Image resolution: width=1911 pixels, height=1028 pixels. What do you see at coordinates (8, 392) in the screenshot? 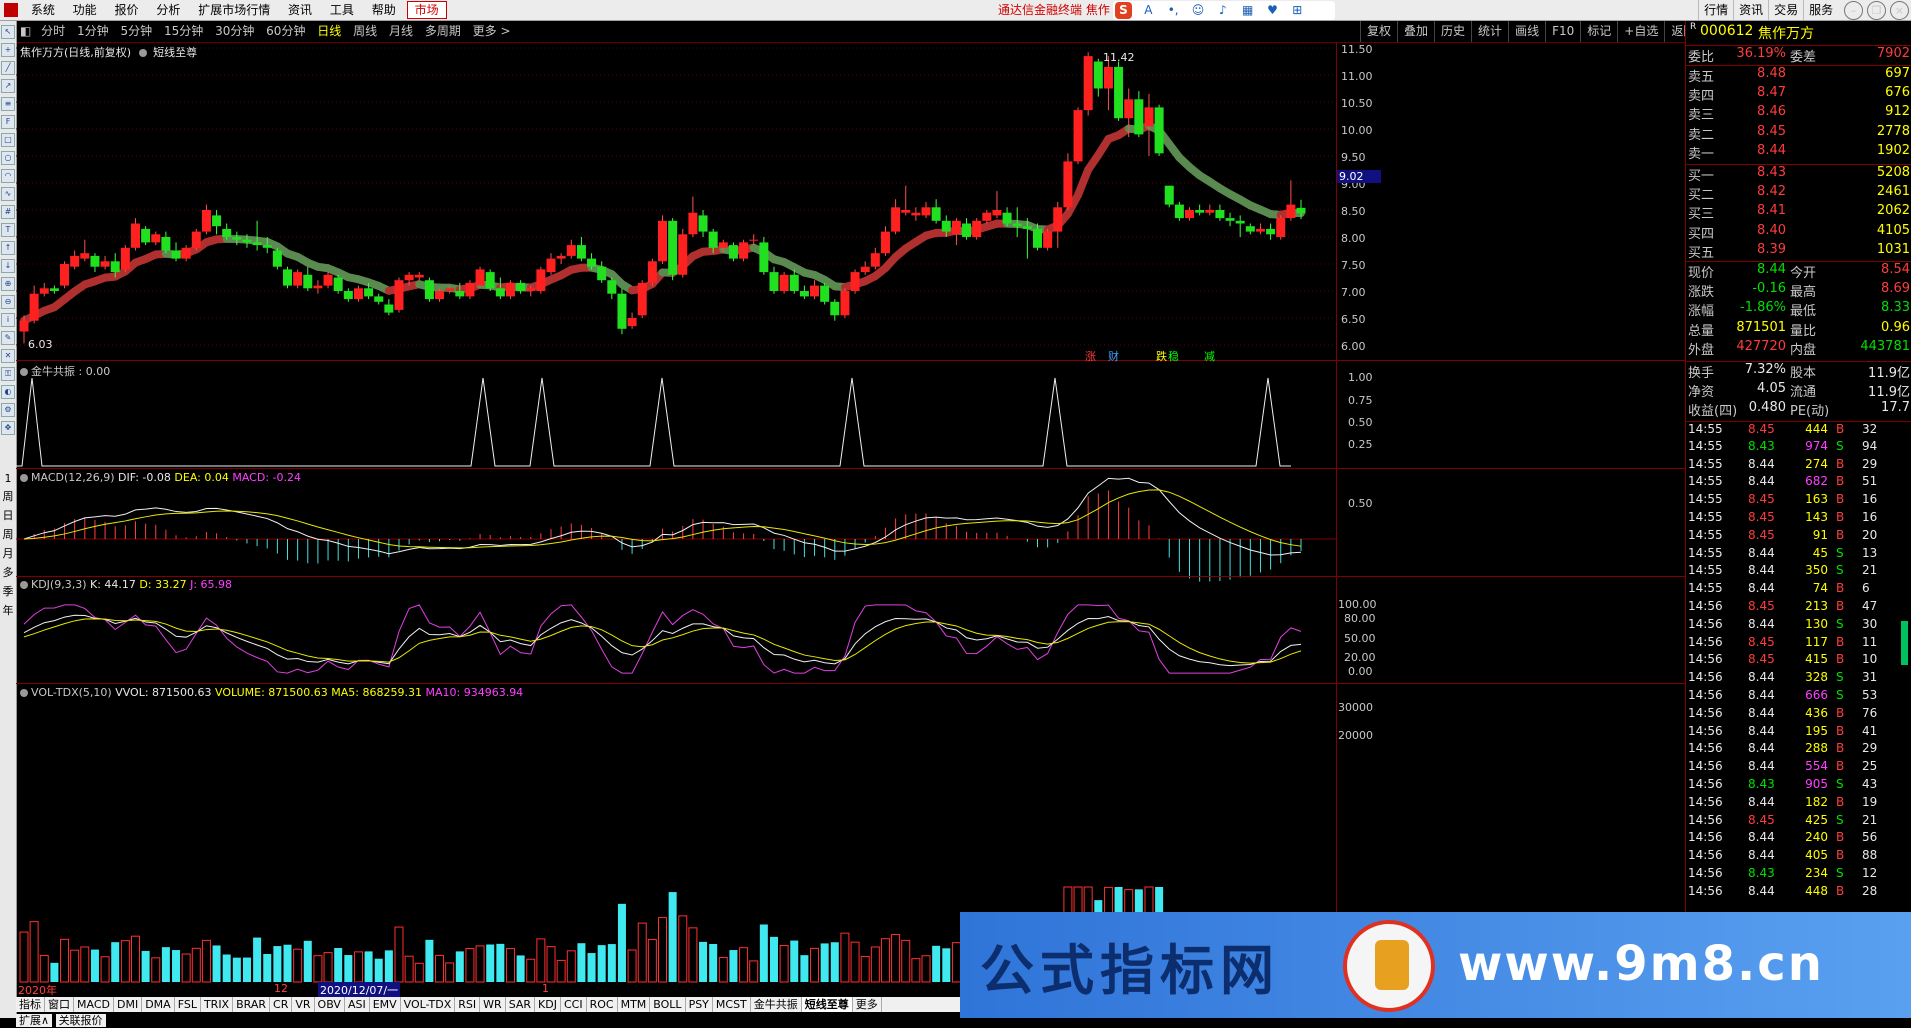
I see `hide-tool-icon: ◐` at bounding box center [8, 392].